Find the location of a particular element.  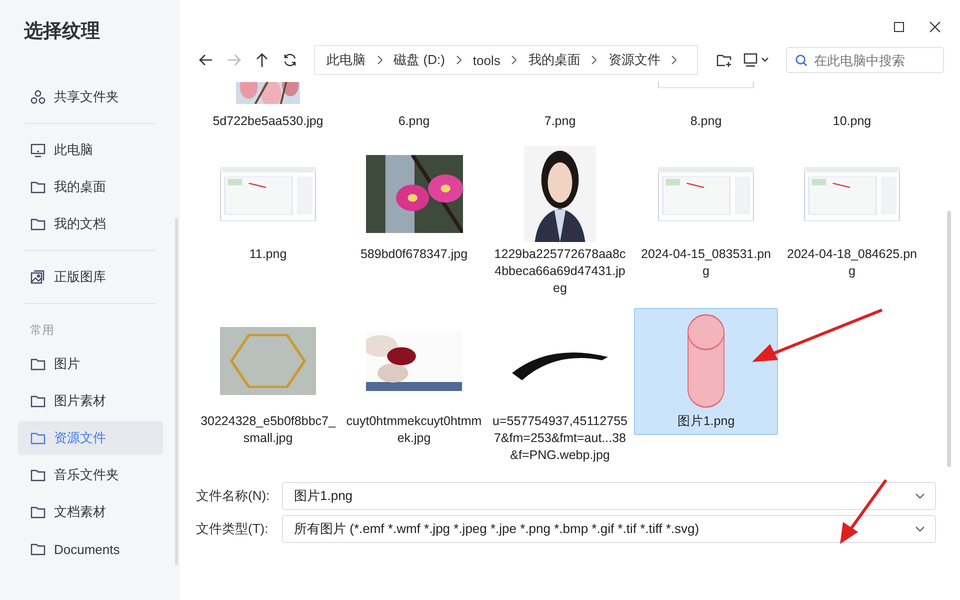

field-label: 文件类型(T): is located at coordinates (233, 529).